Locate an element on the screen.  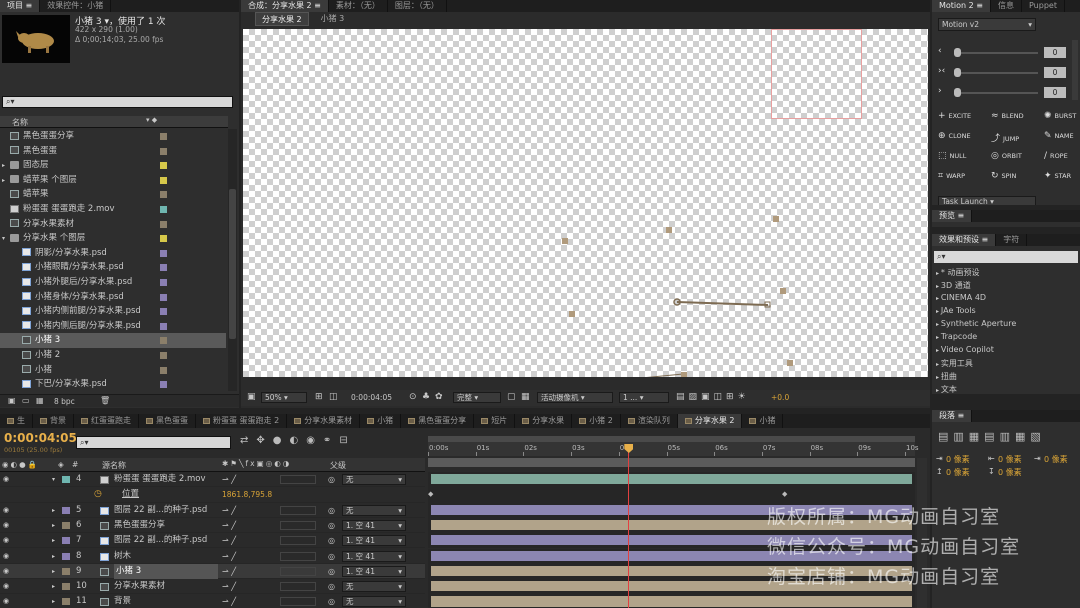
project-item: 小猪内侧后腿/分享水果.psd is located at coordinates (113, 326).